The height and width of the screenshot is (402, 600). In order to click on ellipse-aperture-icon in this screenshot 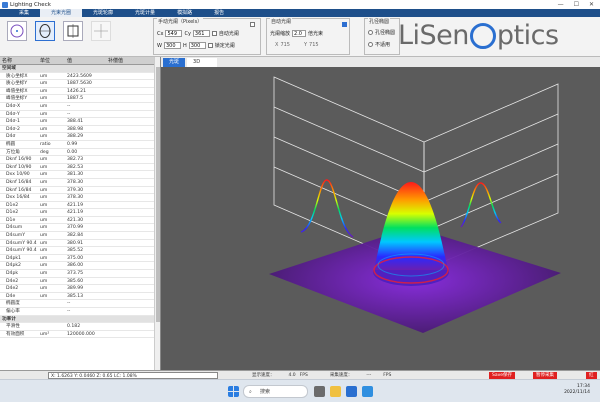, I will do `click(45, 31)`.